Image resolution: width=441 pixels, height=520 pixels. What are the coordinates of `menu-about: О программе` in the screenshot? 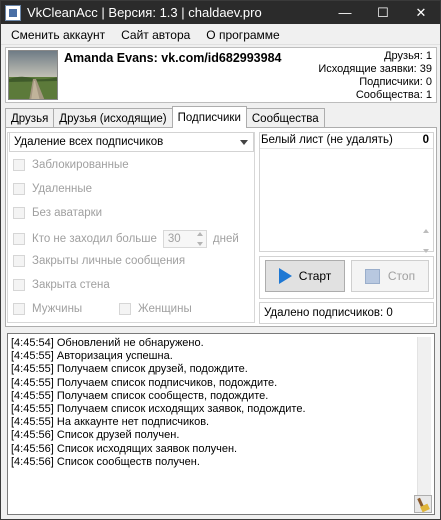 It's located at (242, 35).